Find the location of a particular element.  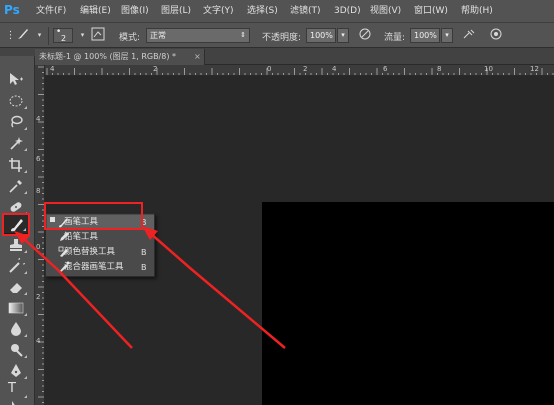

pen-tool-icon is located at coordinates (16, 371).